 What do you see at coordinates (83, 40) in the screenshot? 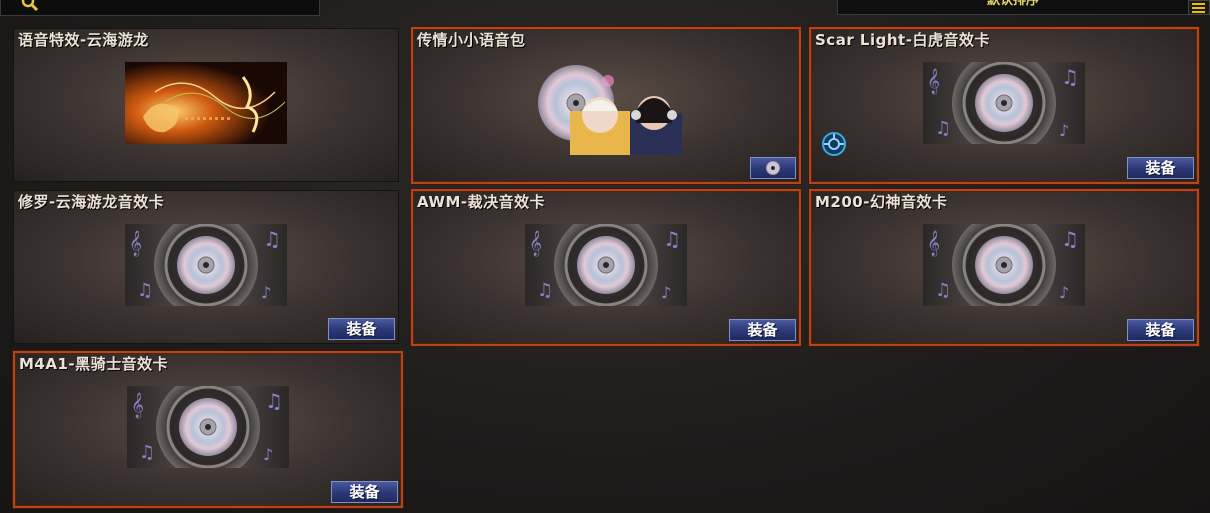
I see `item-title: 语音特效-云海游龙` at bounding box center [83, 40].